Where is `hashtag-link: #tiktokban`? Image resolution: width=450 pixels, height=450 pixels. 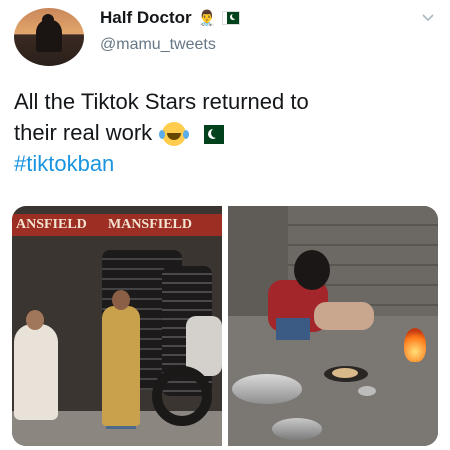
hashtag-link: #tiktokban is located at coordinates (224, 163).